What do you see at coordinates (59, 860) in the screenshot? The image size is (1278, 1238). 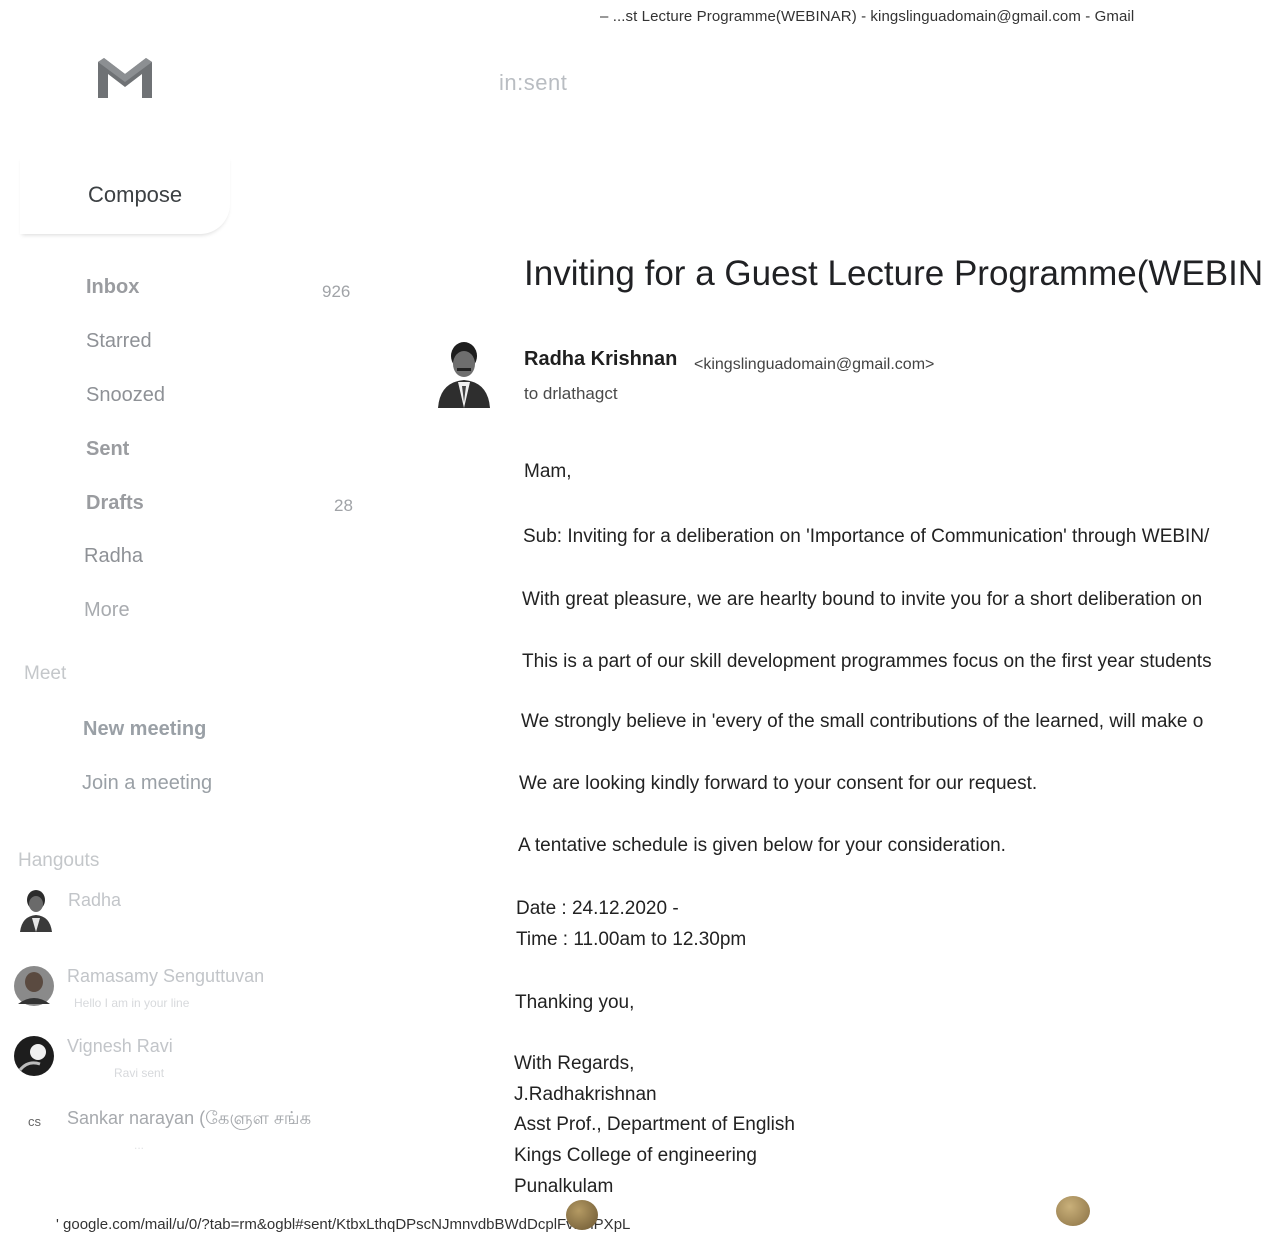 I see `hangouts-heading: Hangouts` at bounding box center [59, 860].